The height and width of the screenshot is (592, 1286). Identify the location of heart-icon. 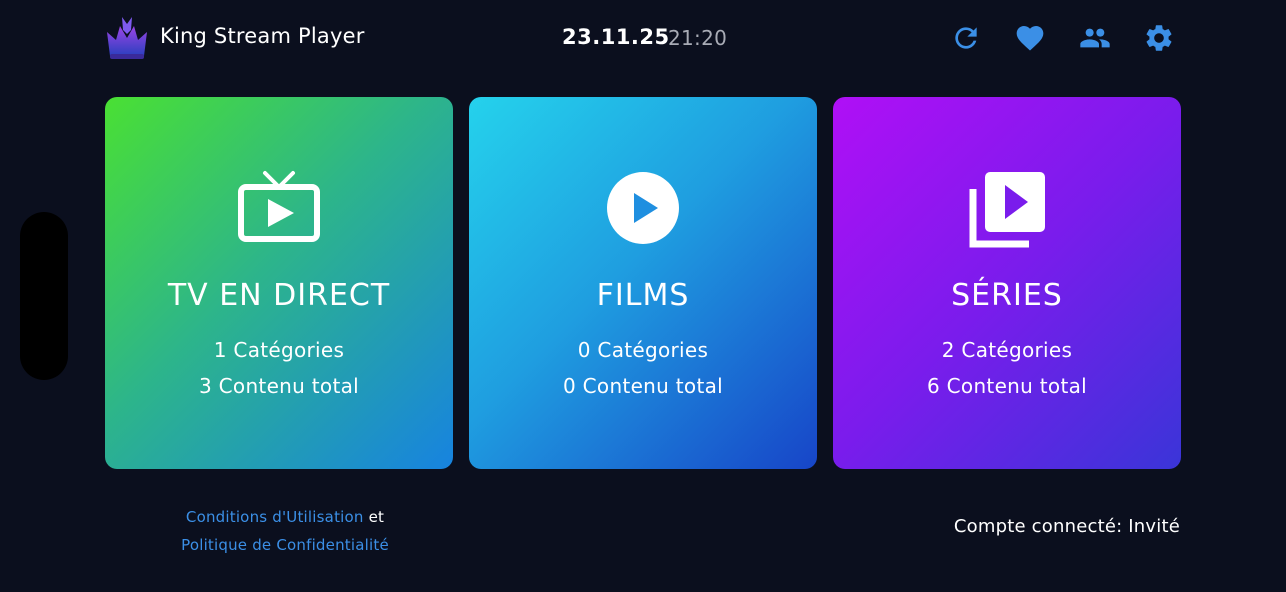
(1030, 38).